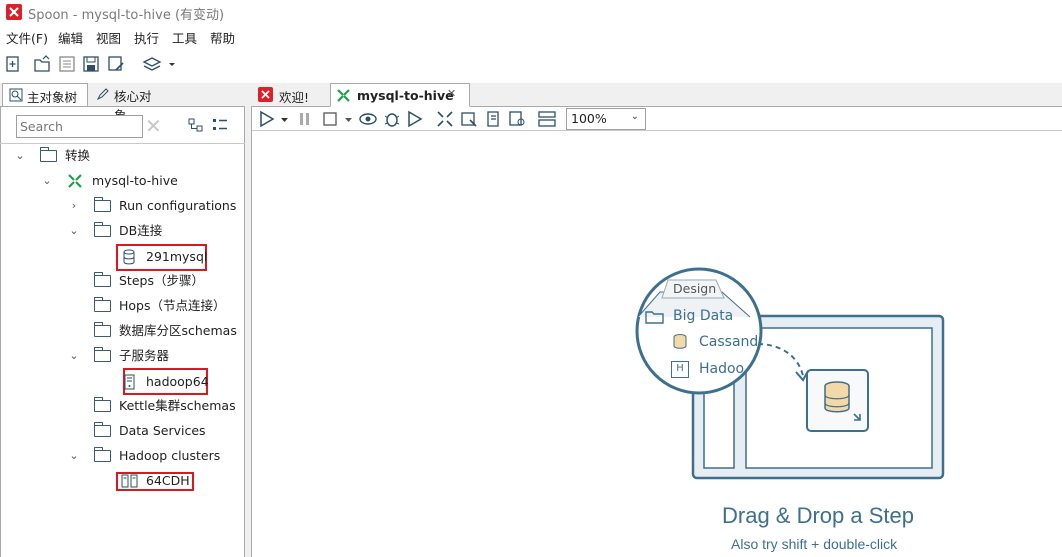  I want to click on spoon-app-icon, so click(14, 12).